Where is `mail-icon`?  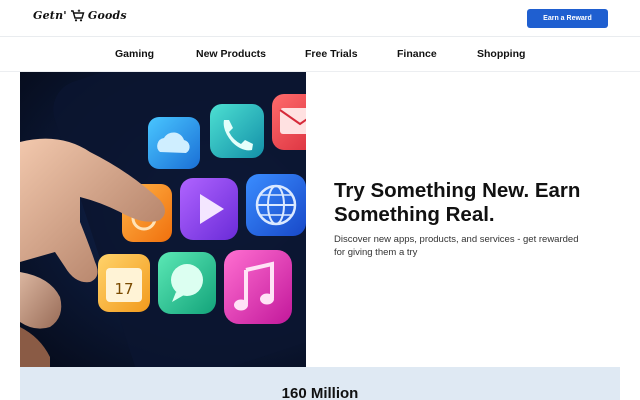 mail-icon is located at coordinates (289, 122).